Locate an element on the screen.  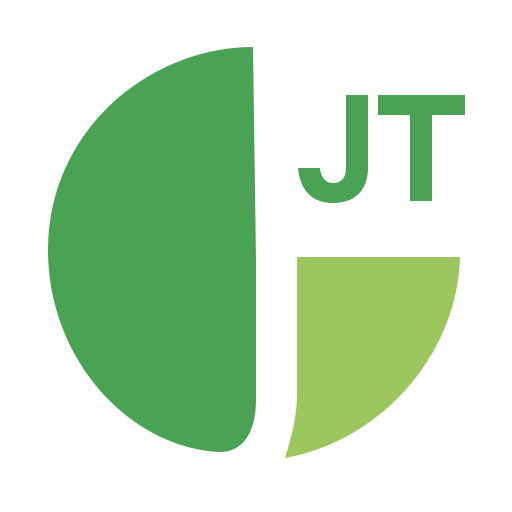
letter-t-shape is located at coordinates (421, 148).